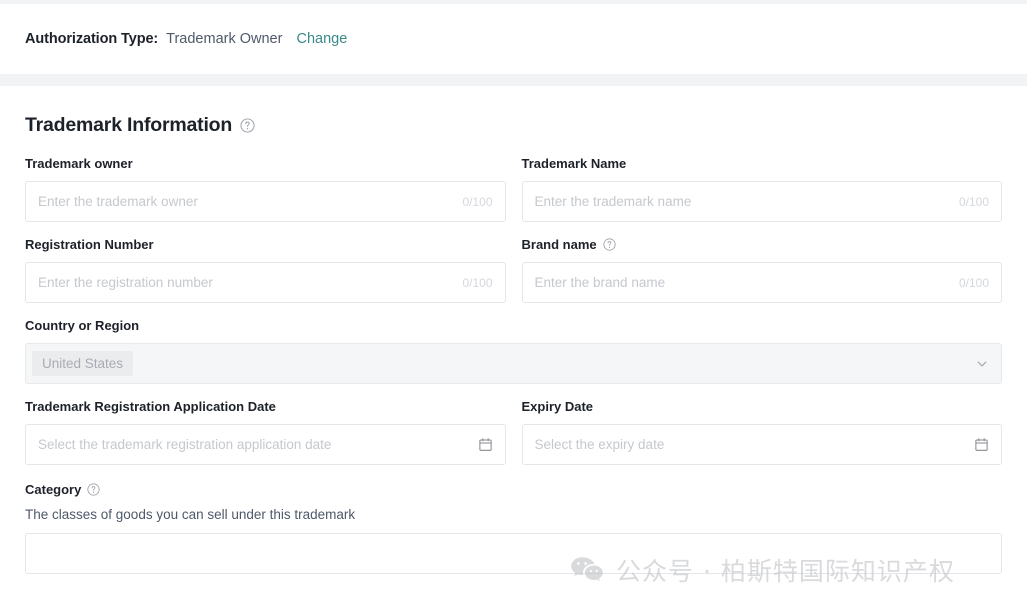  I want to click on field-country-or-region: Country or Region United States, so click(513, 350).